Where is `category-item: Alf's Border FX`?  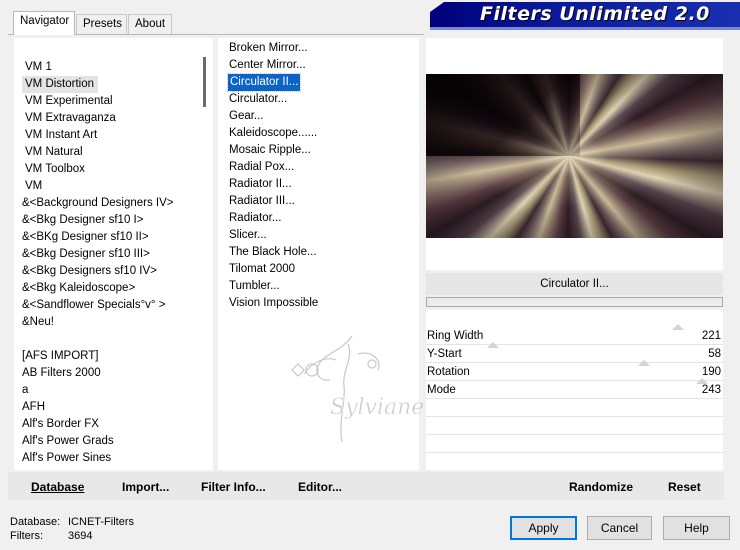 category-item: Alf's Border FX is located at coordinates (60, 424).